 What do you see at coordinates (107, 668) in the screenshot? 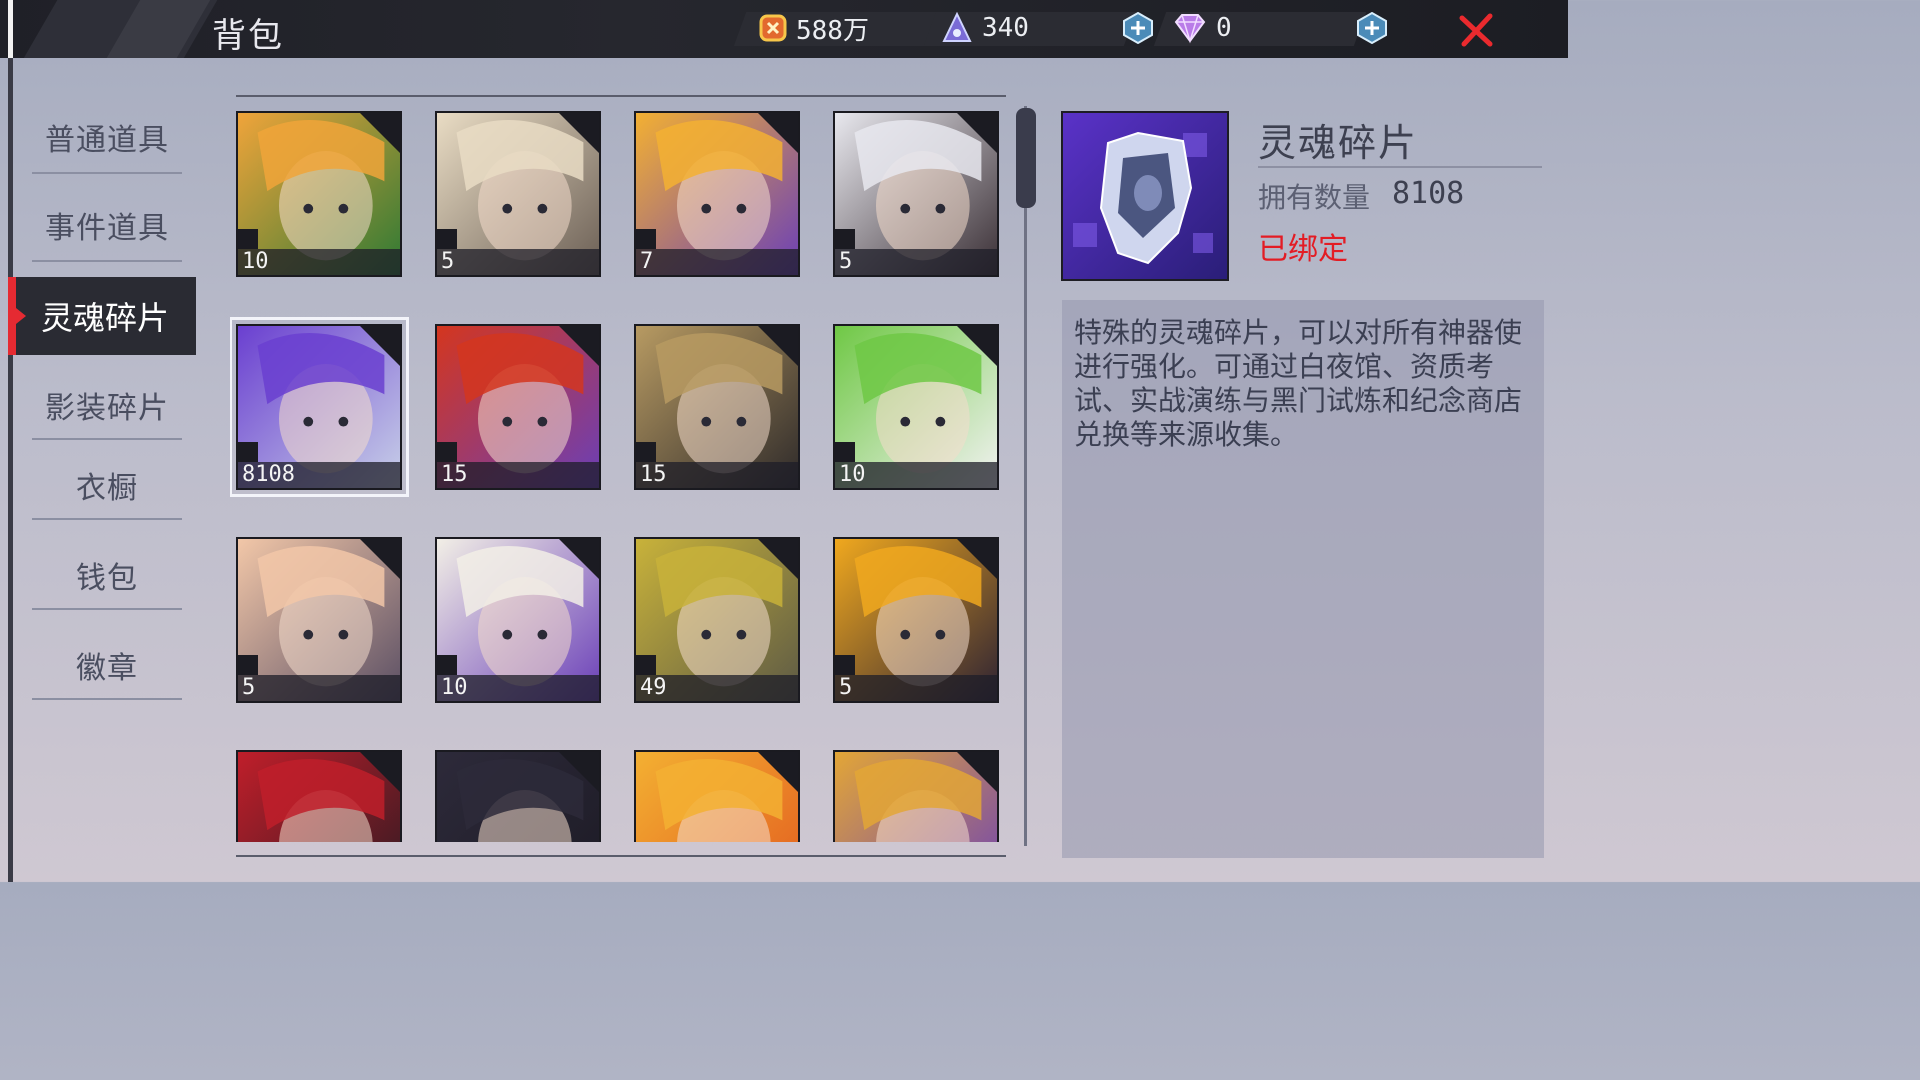
I see `sidebar-item-label: 徽章` at bounding box center [107, 668].